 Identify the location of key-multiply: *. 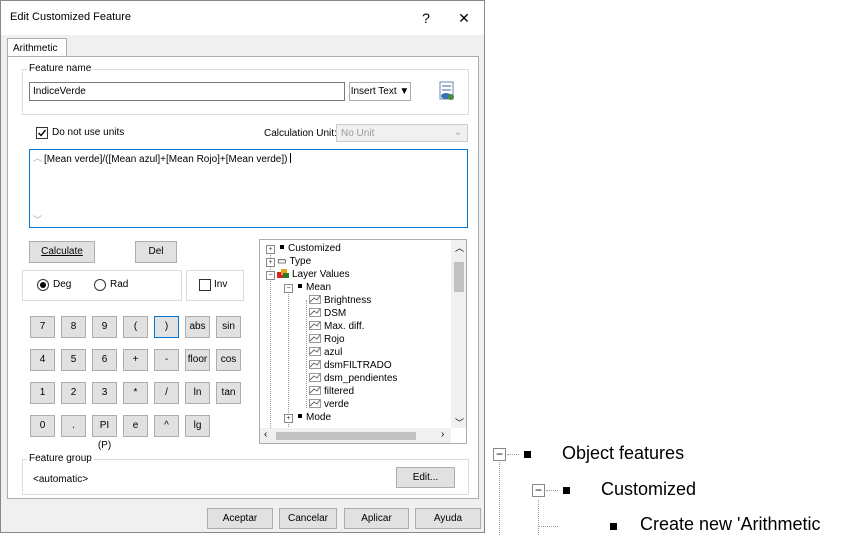
(135, 393).